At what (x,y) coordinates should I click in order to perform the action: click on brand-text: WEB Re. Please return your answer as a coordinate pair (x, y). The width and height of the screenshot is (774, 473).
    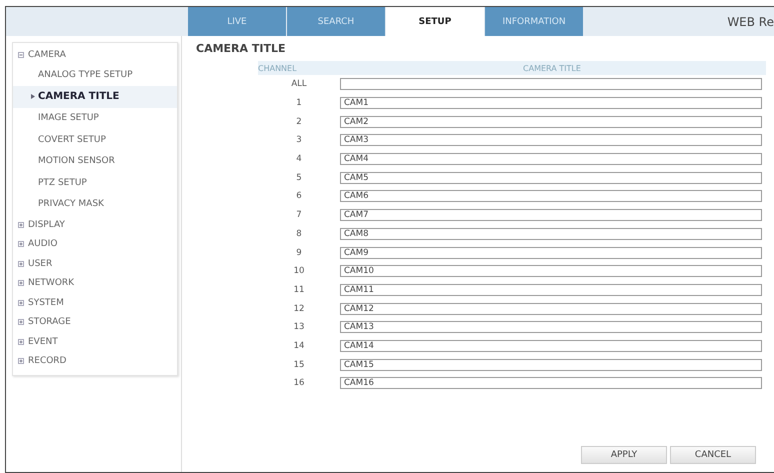
    Looking at the image, I should click on (750, 21).